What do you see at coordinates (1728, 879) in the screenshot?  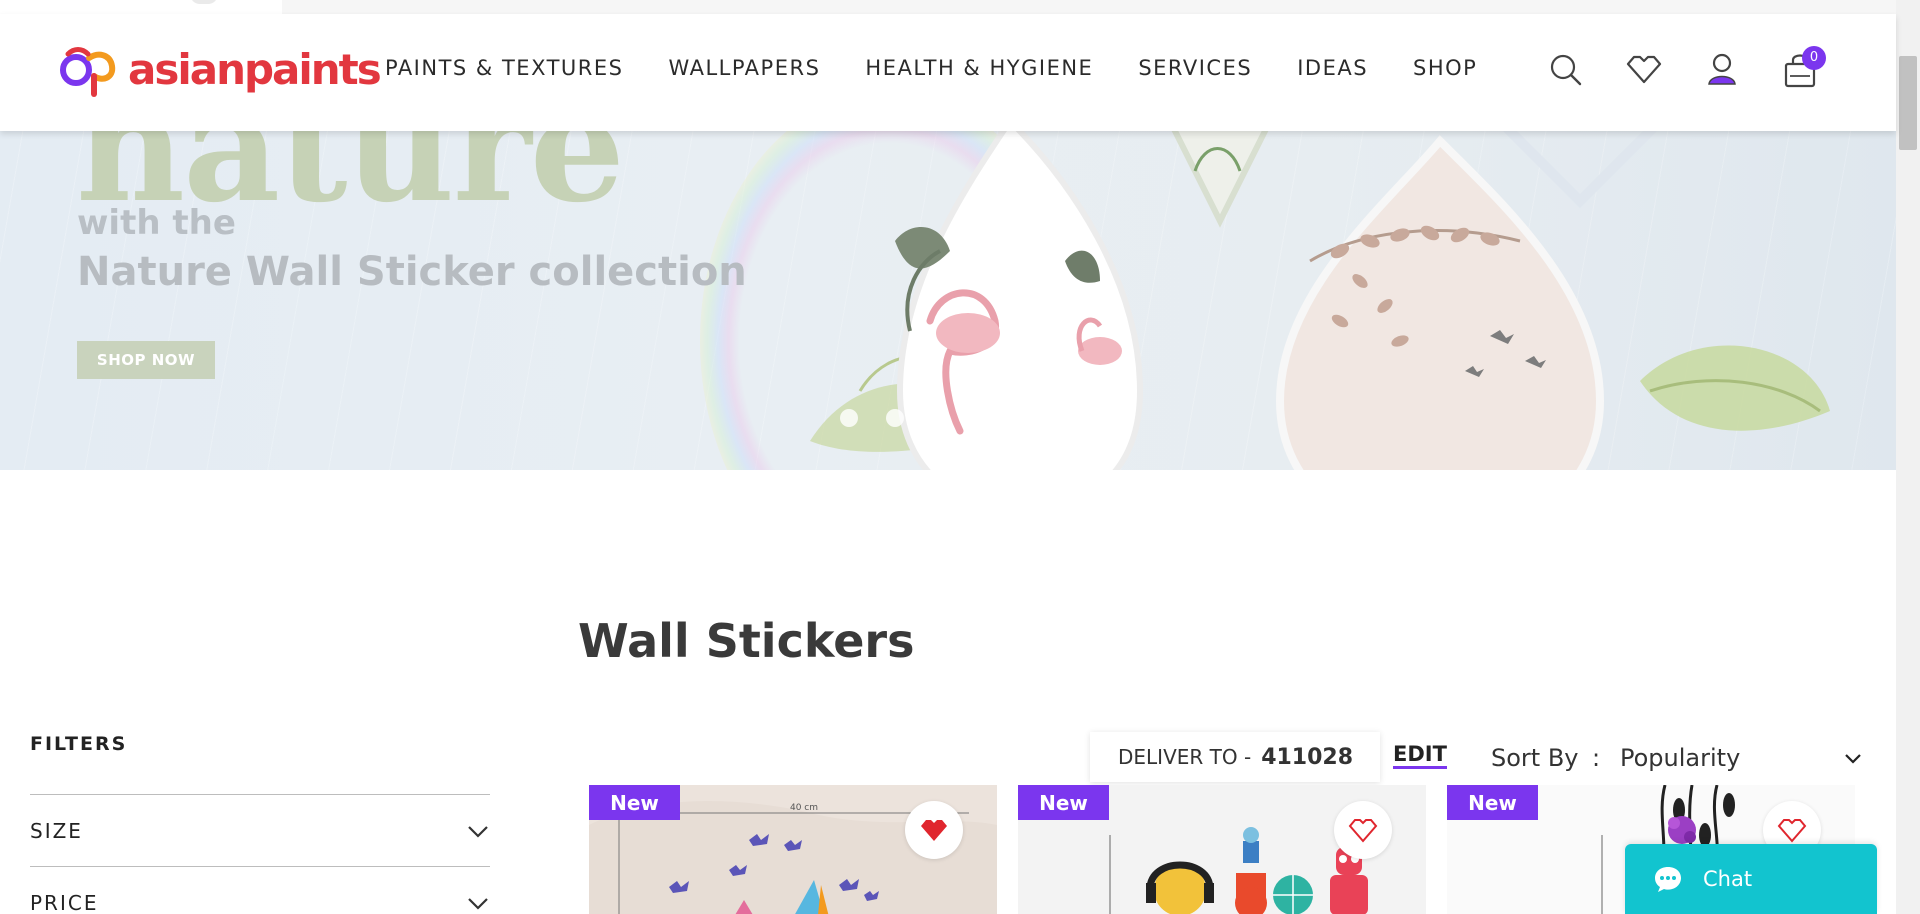 I see `chat-label: Chat` at bounding box center [1728, 879].